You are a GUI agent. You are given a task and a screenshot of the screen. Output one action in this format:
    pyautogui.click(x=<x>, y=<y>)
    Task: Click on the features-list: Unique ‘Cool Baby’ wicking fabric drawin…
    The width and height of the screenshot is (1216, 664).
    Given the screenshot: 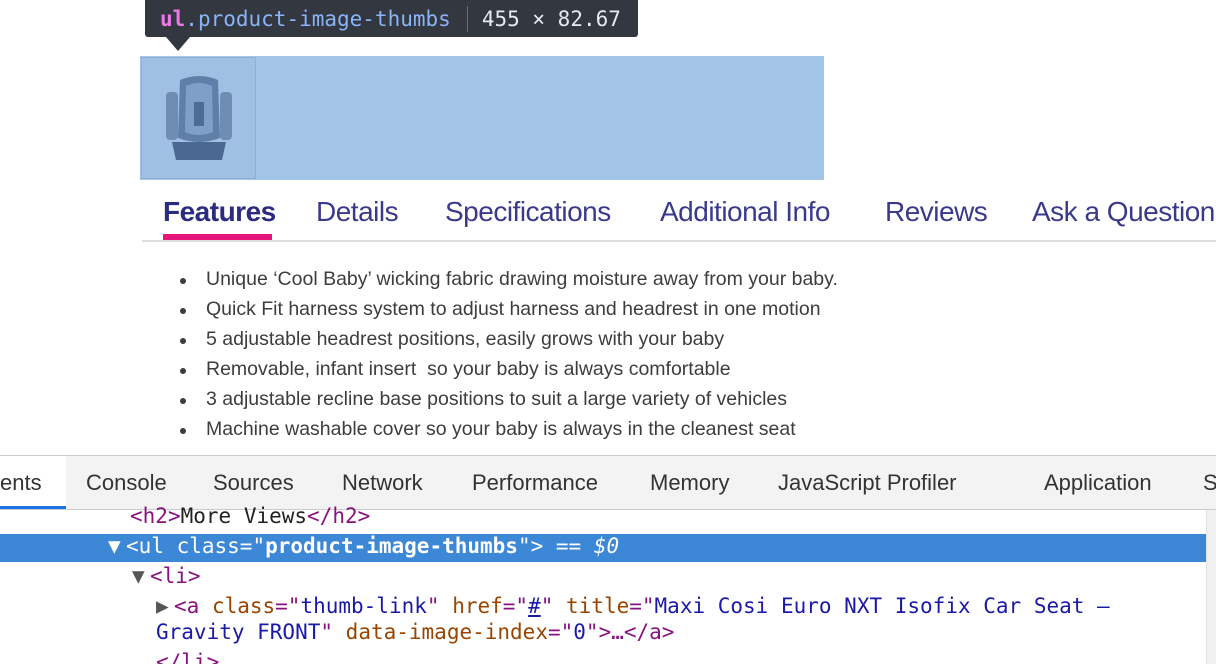 What is the action you would take?
    pyautogui.click(x=509, y=356)
    